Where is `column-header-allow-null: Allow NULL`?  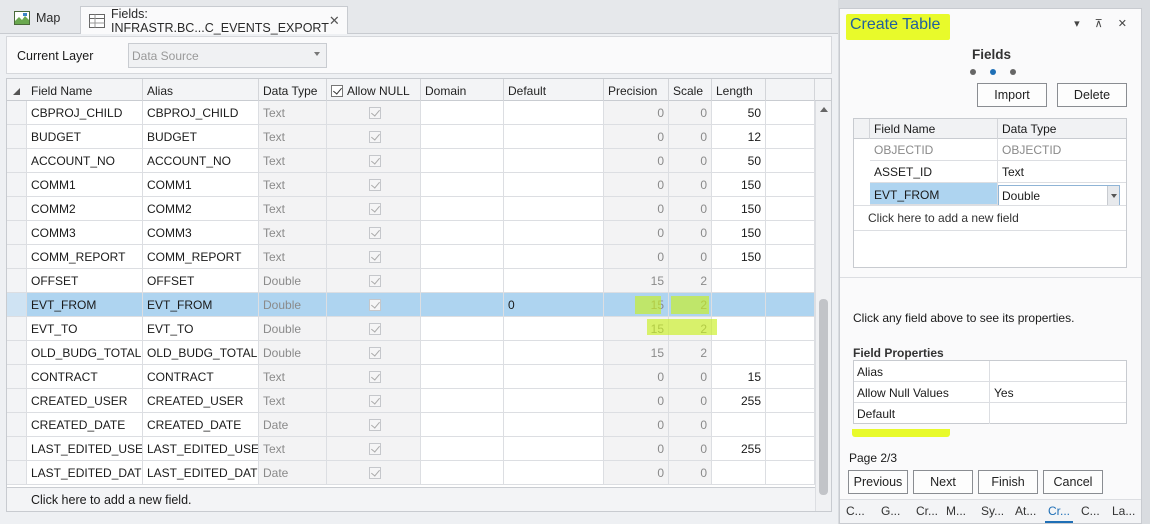
column-header-allow-null: Allow NULL is located at coordinates (374, 90).